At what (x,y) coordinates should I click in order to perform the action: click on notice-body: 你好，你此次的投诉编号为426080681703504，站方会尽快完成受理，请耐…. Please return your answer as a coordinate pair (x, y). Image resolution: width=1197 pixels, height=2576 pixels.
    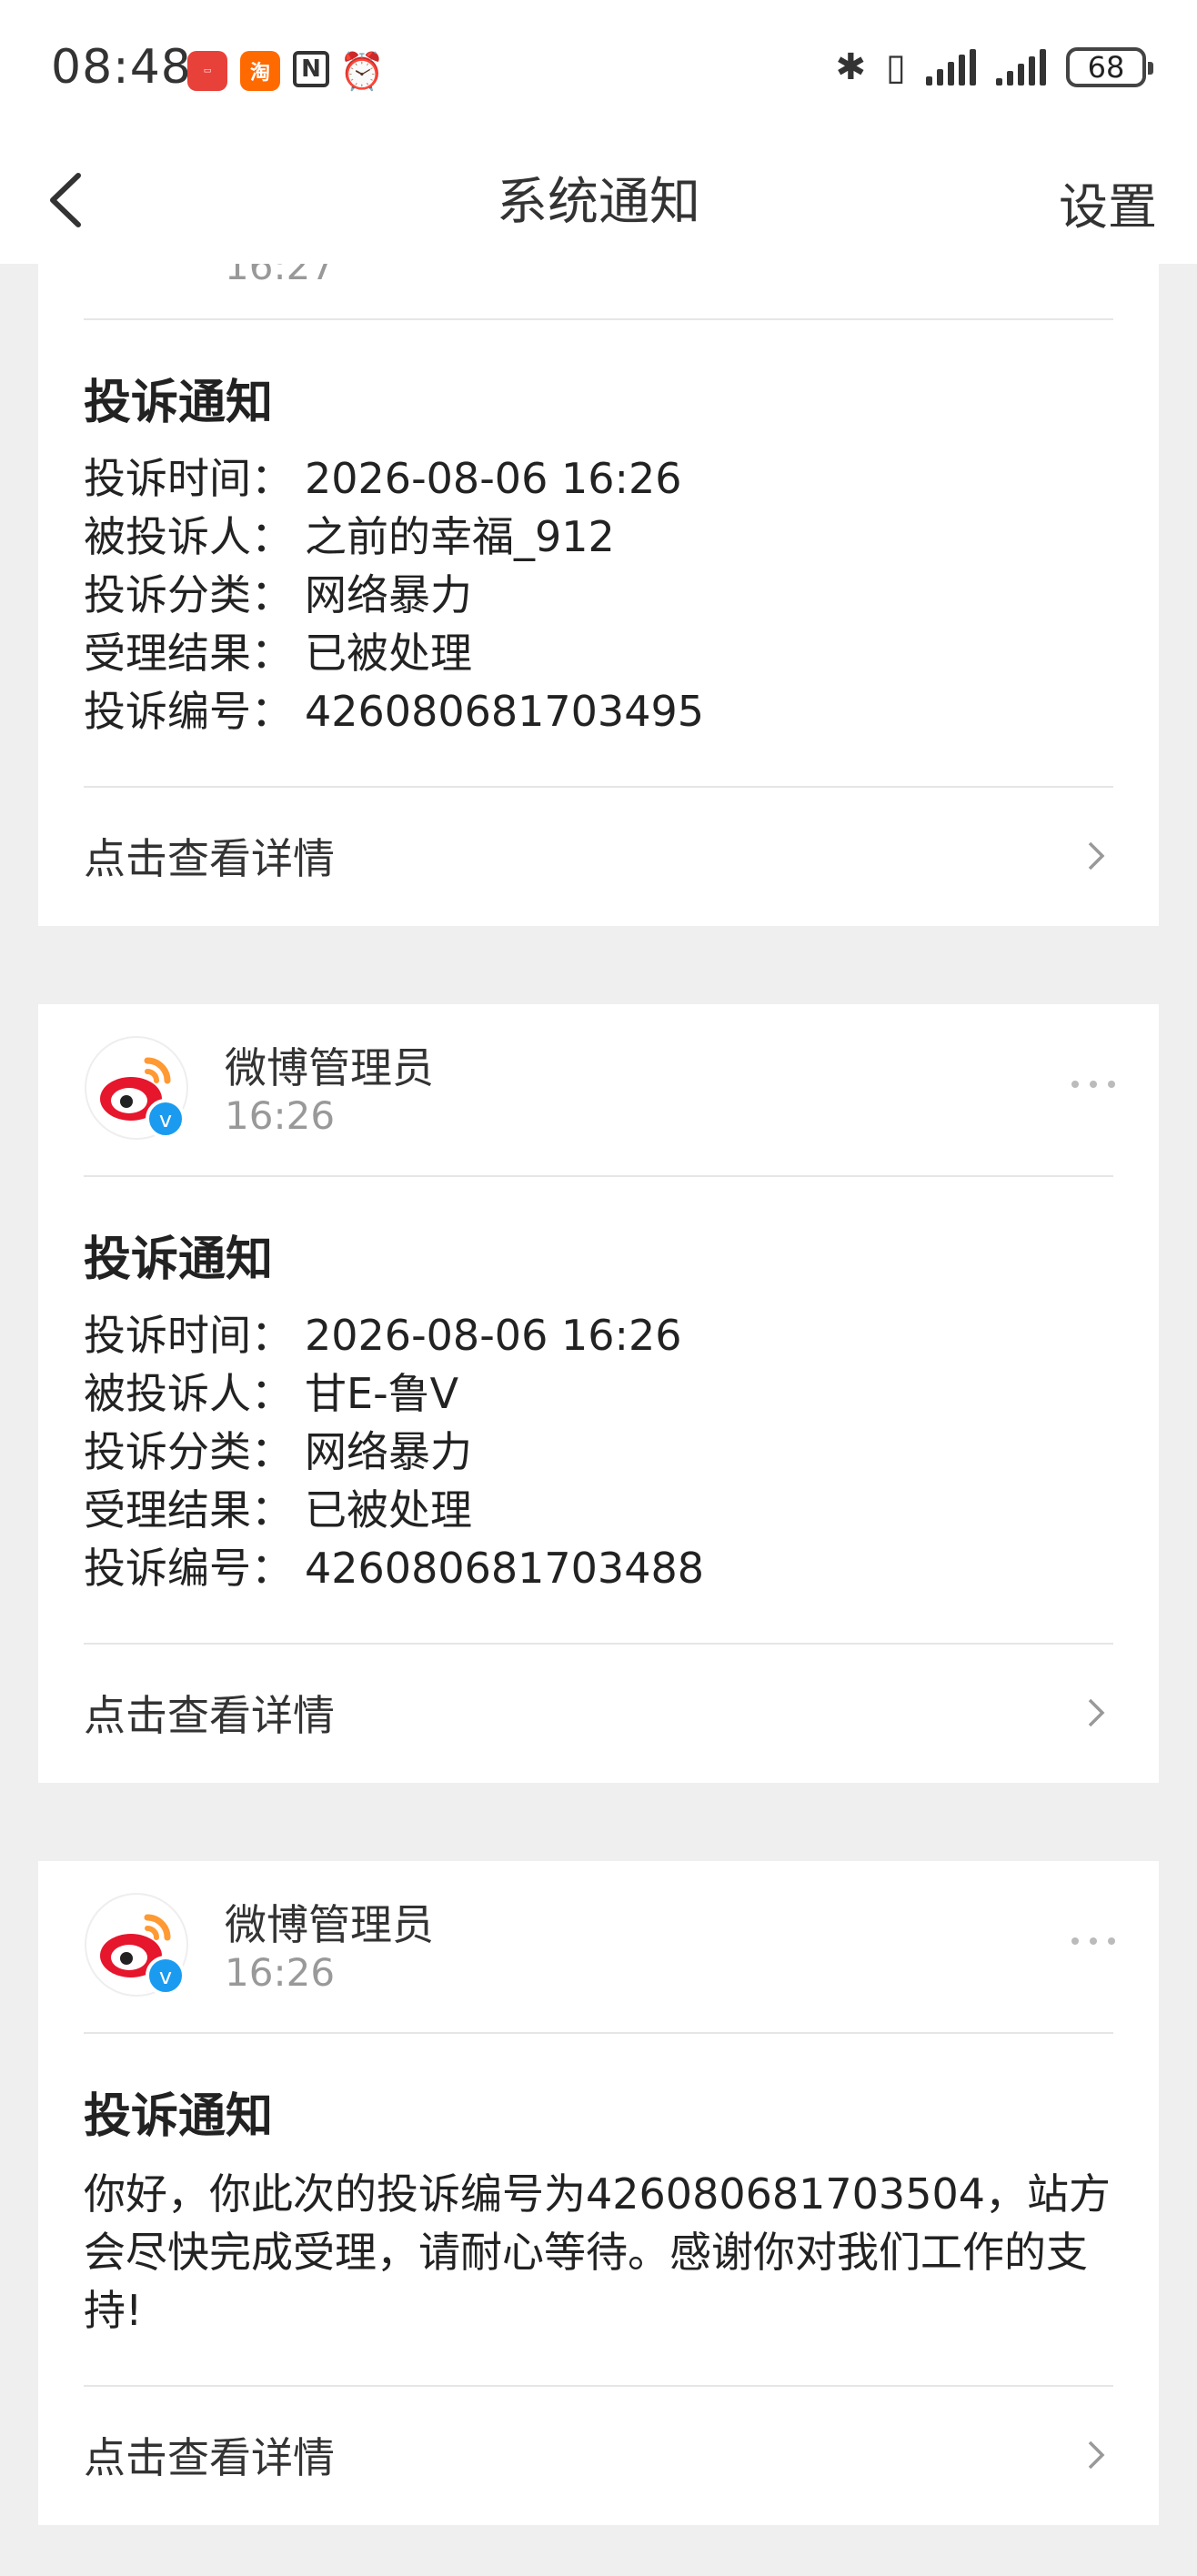
    Looking at the image, I should click on (597, 2252).